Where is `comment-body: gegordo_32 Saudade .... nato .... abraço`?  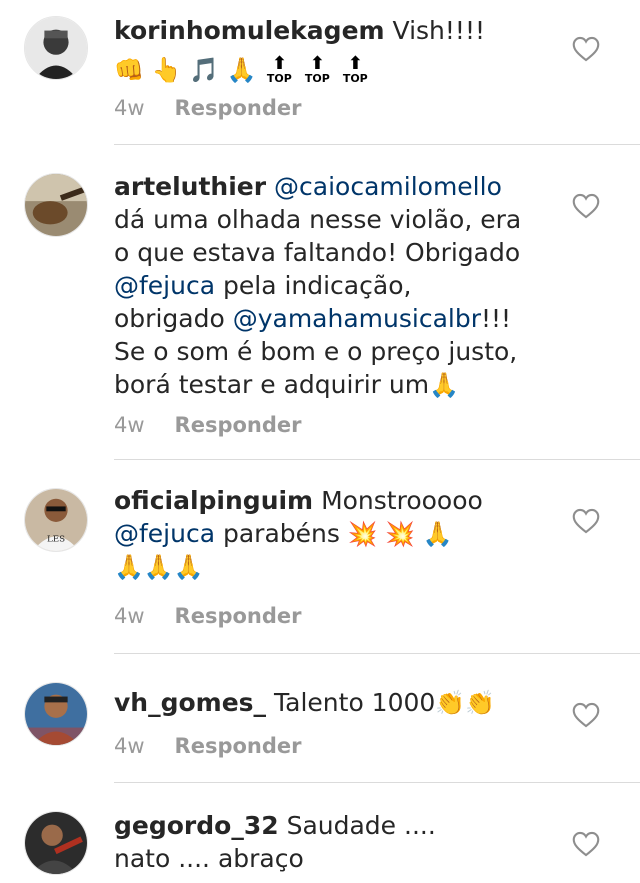
comment-body: gegordo_32 Saudade .... nato .... abraço is located at coordinates (334, 842).